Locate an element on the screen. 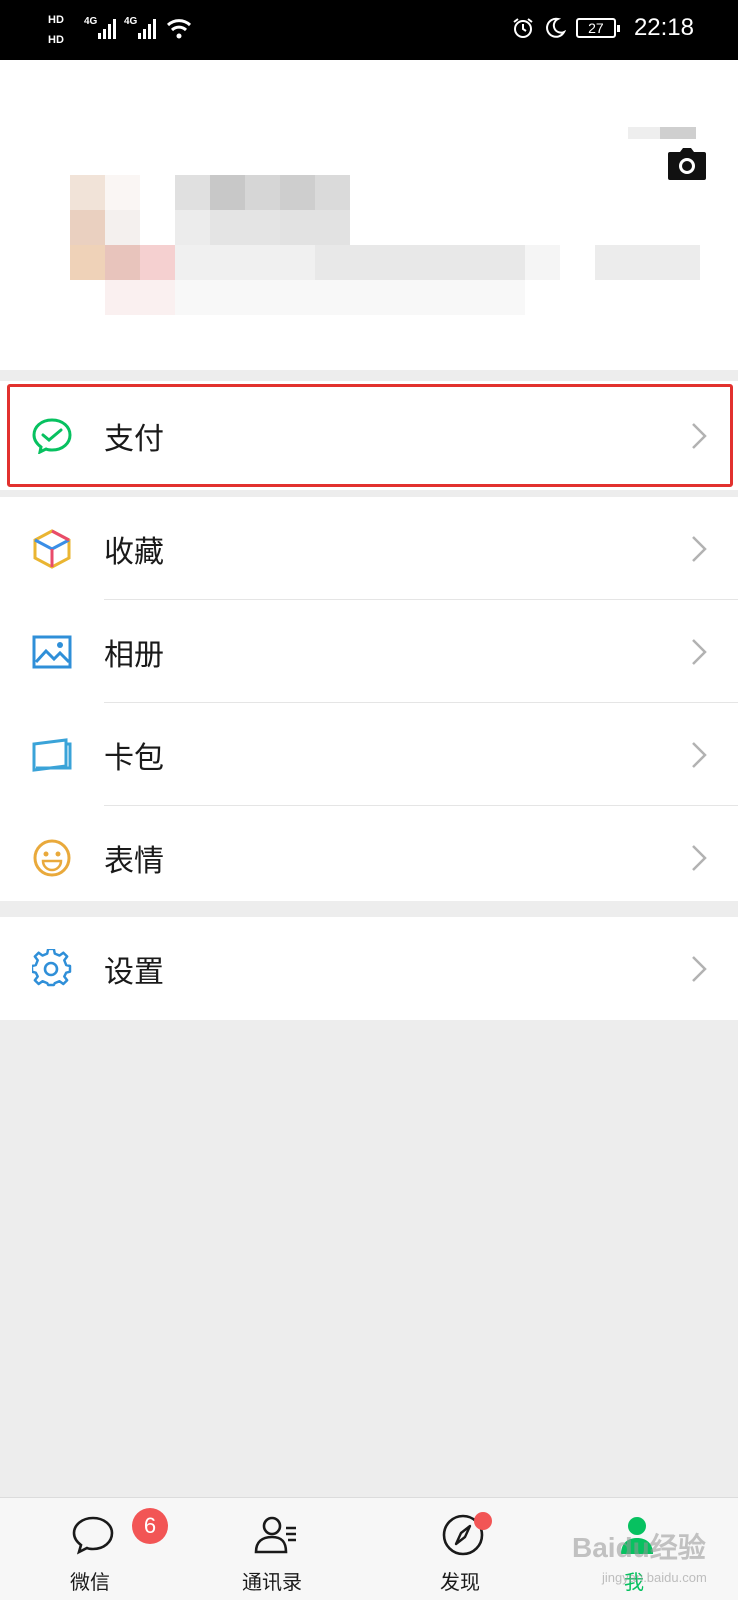  chat-bubble-icon is located at coordinates (93, 1535).